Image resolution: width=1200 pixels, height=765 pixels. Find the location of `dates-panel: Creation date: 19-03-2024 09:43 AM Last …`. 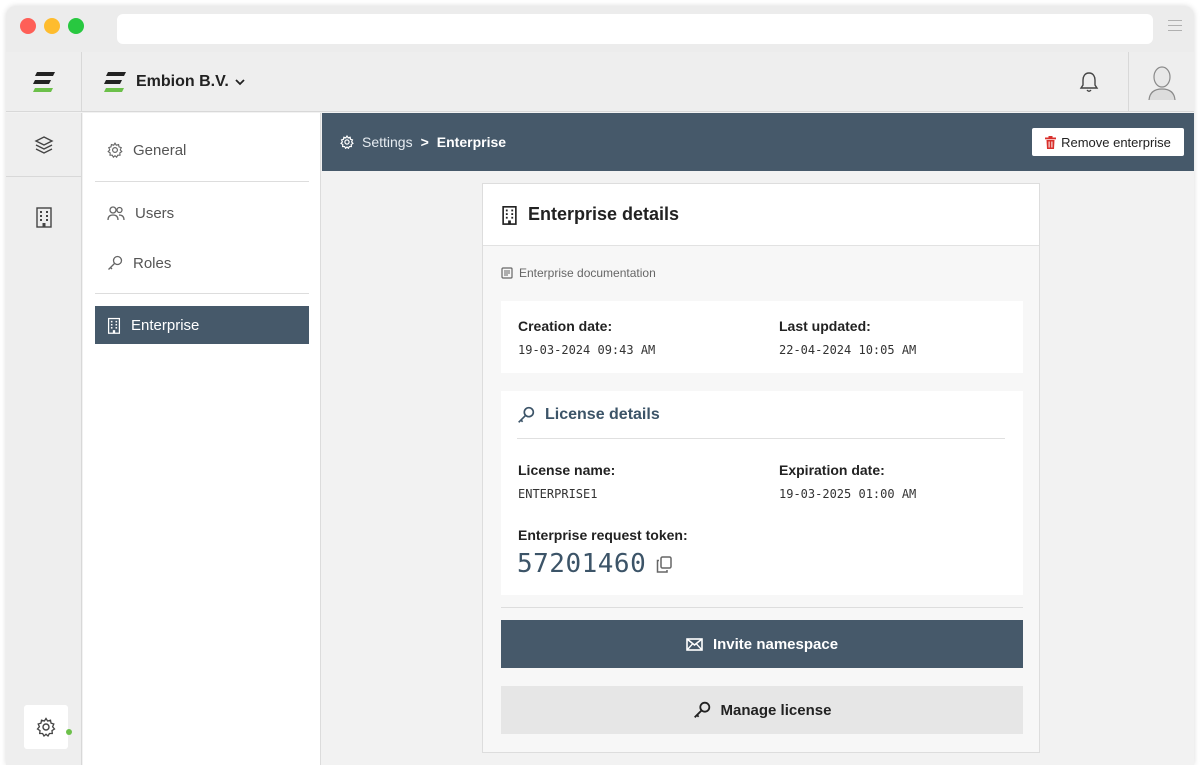

dates-panel: Creation date: 19-03-2024 09:43 AM Last … is located at coordinates (762, 337).